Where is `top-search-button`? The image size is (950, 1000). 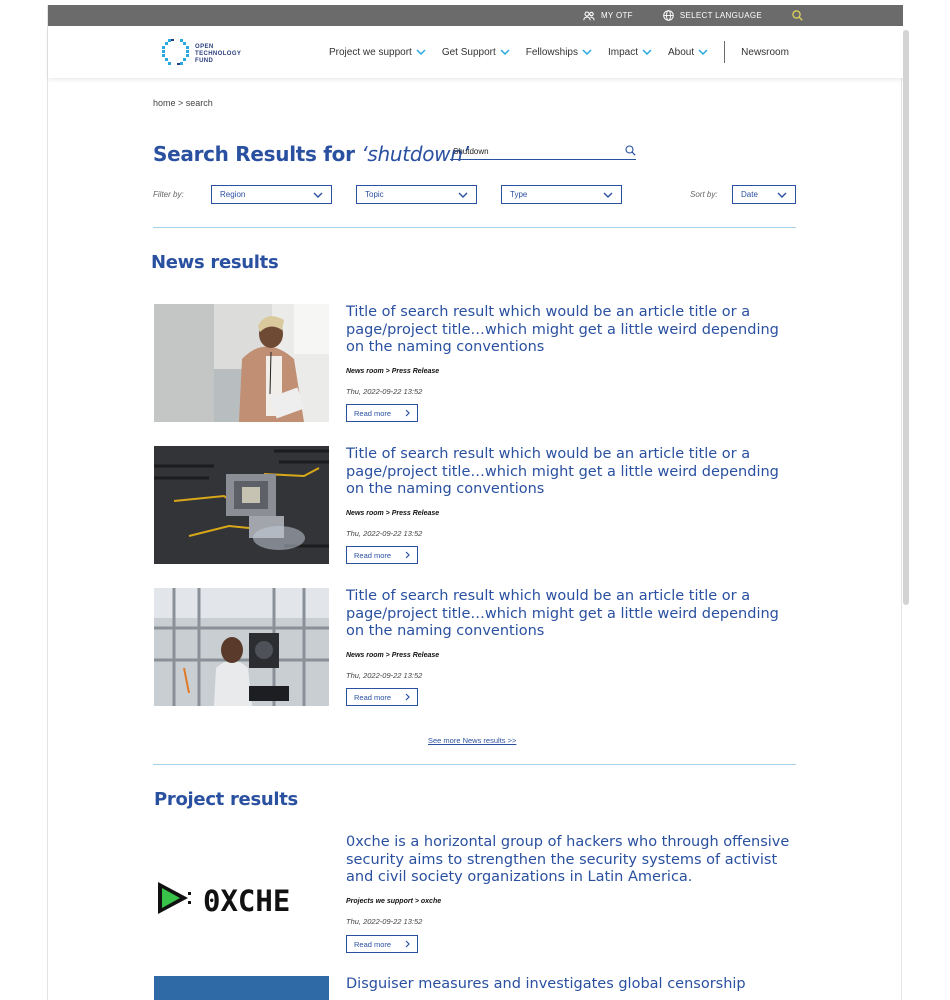 top-search-button is located at coordinates (797, 15).